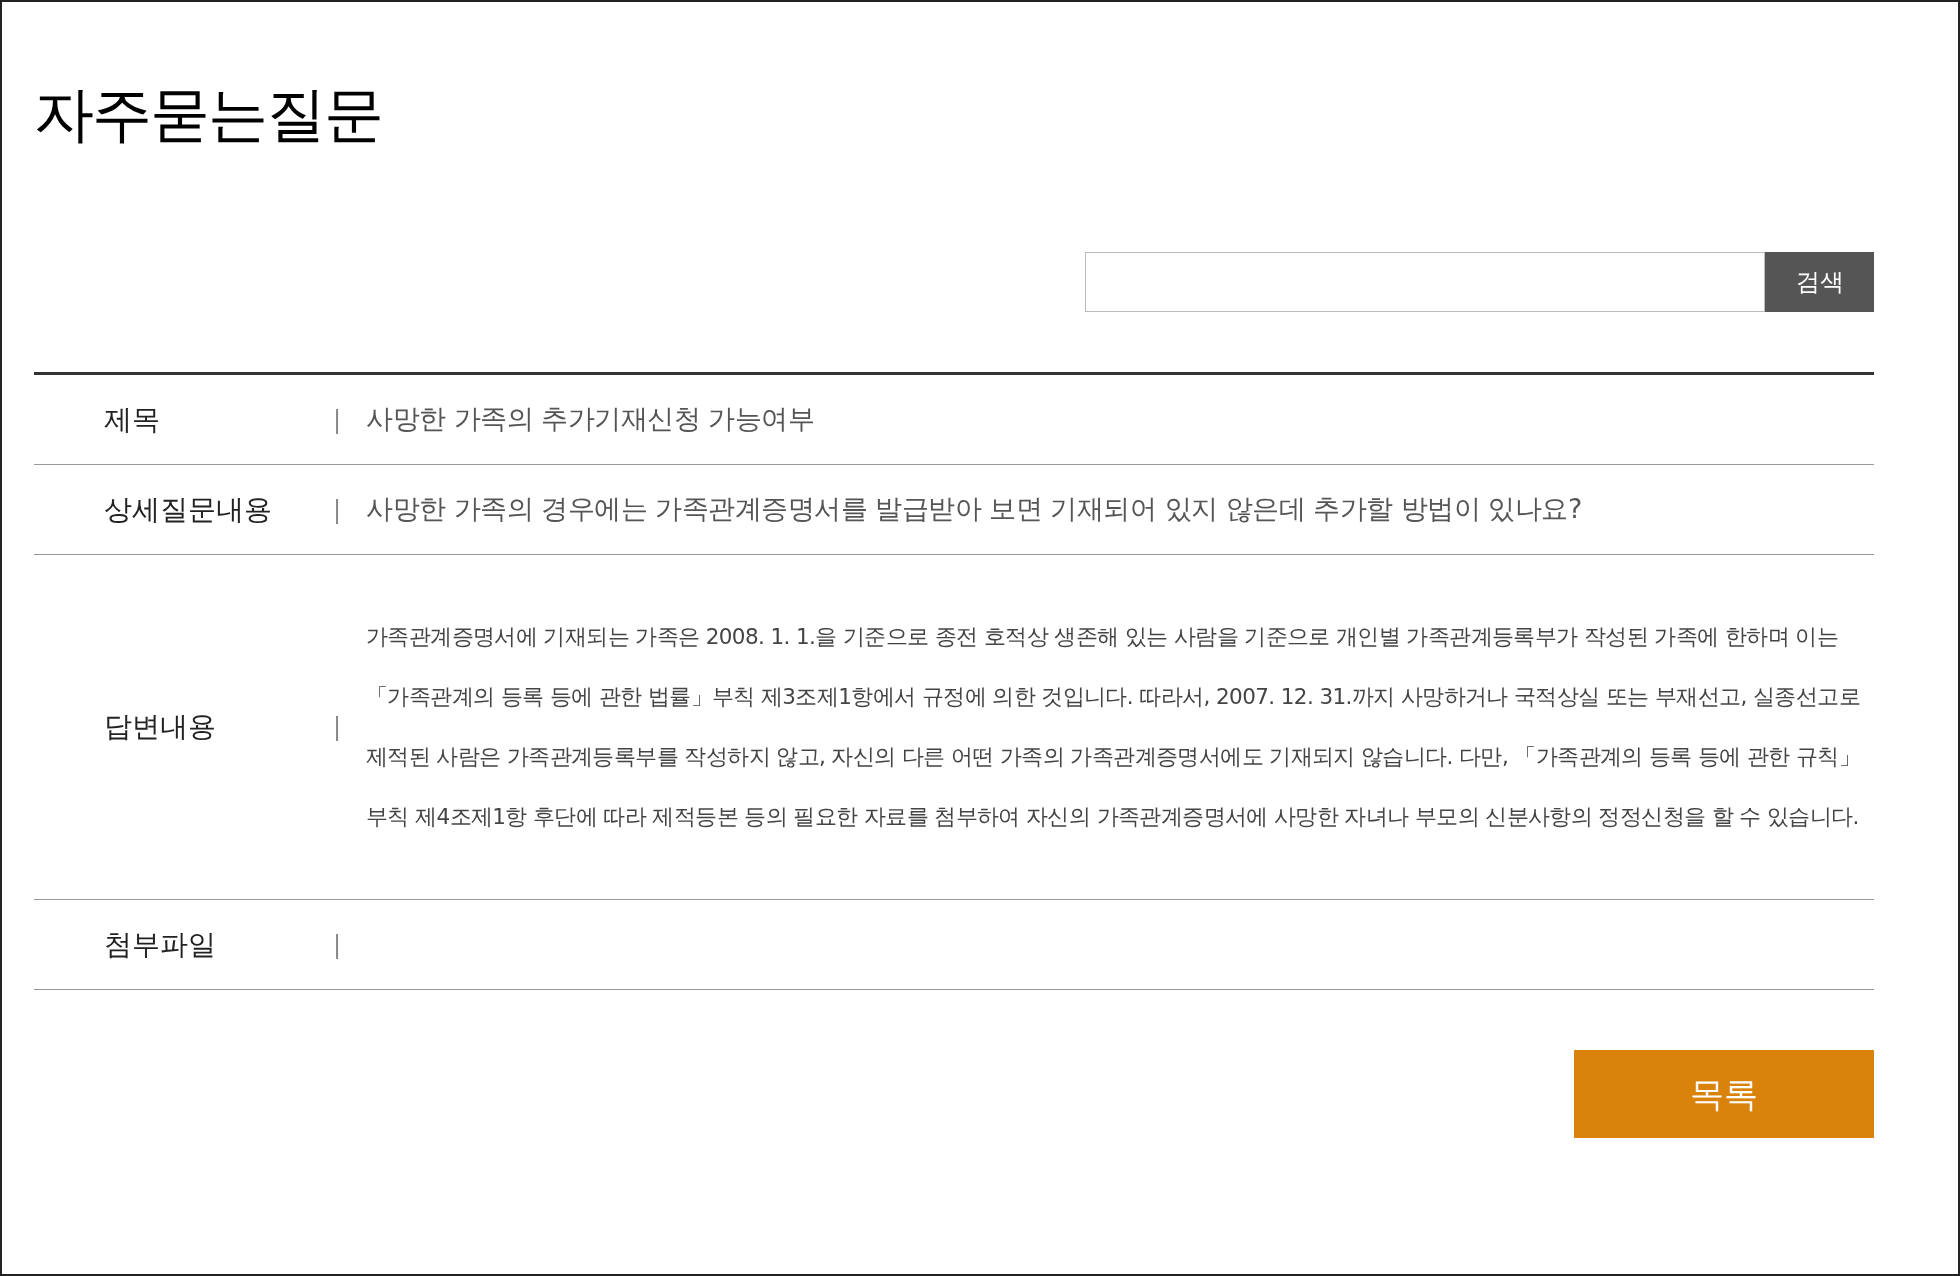 The image size is (1960, 1276). What do you see at coordinates (132, 419) in the screenshot?
I see `row-label: 제목` at bounding box center [132, 419].